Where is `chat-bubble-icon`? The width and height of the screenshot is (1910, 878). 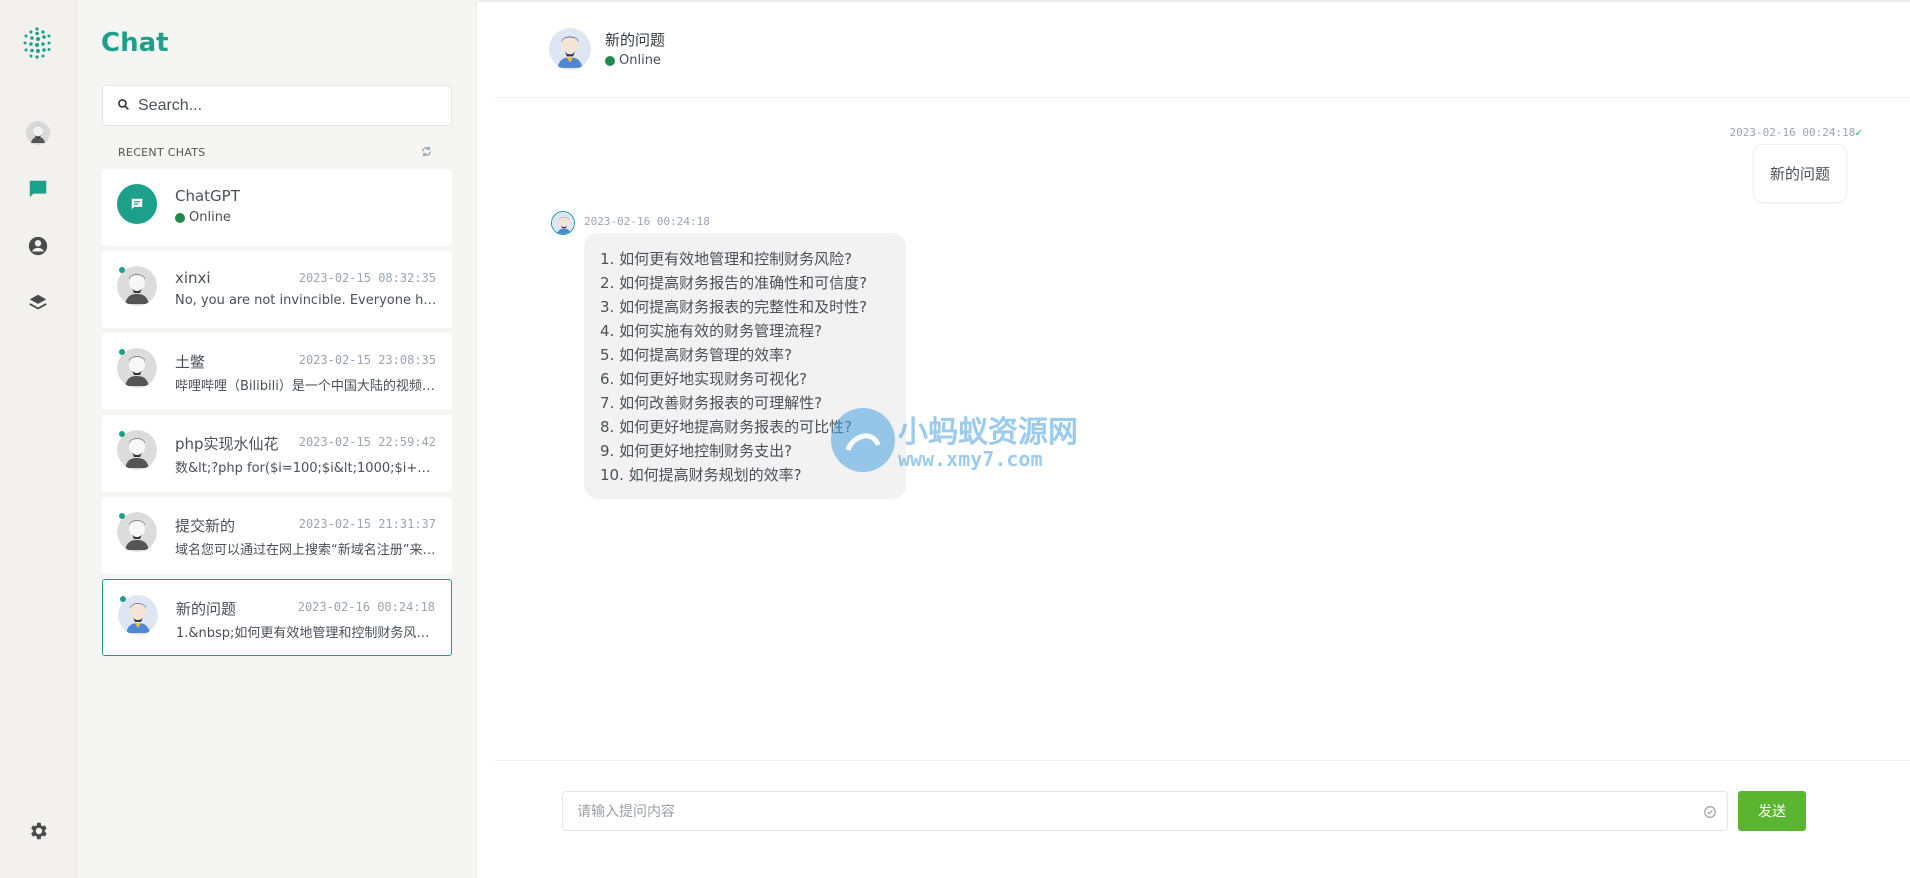
chat-bubble-icon is located at coordinates (137, 204).